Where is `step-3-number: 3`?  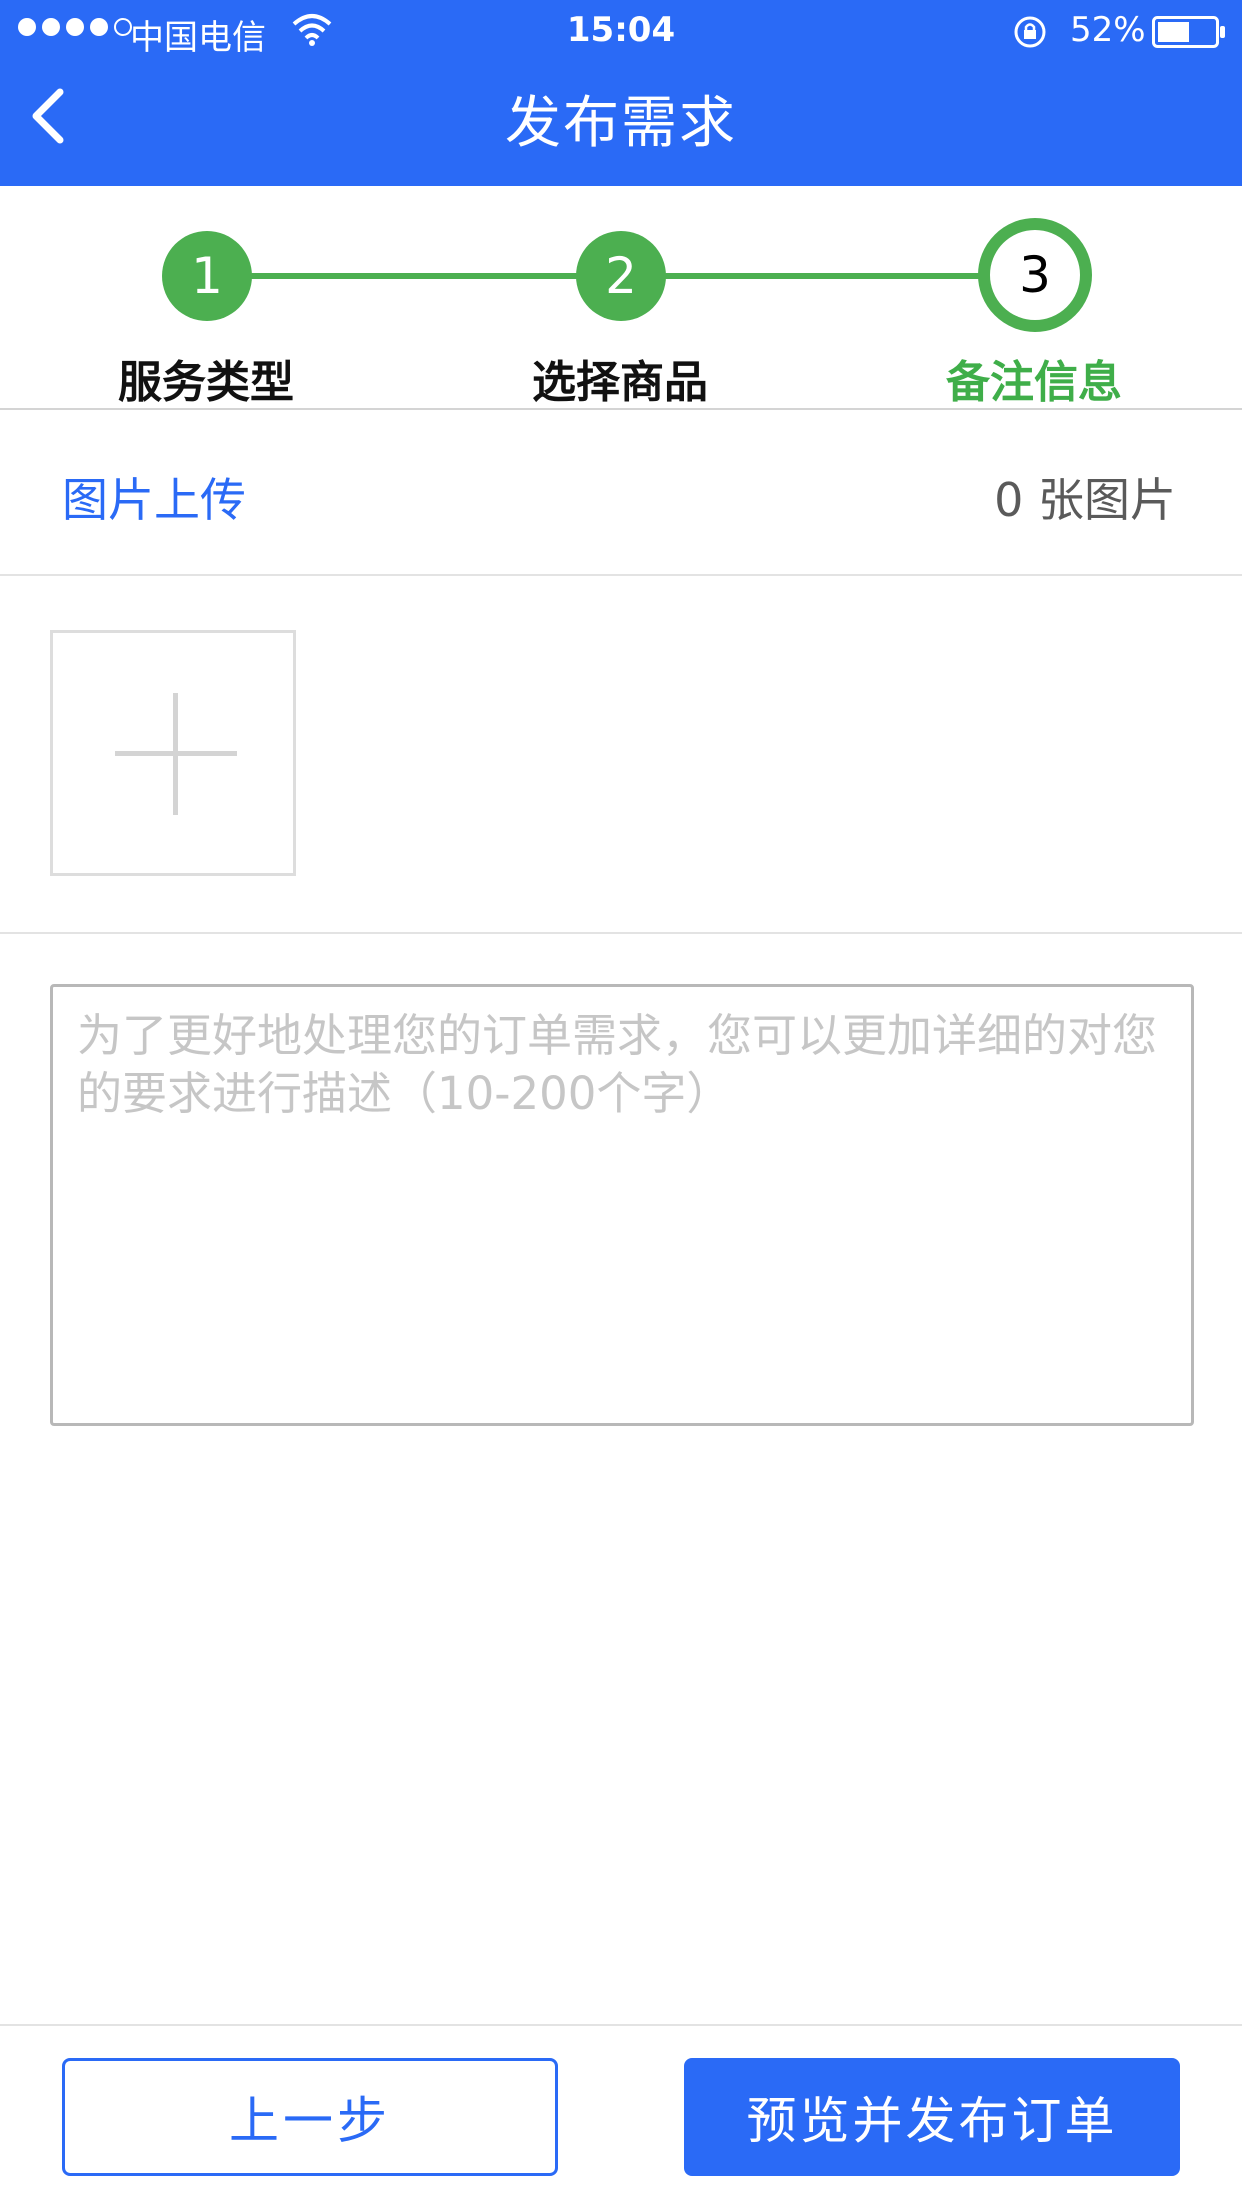 step-3-number: 3 is located at coordinates (1035, 275).